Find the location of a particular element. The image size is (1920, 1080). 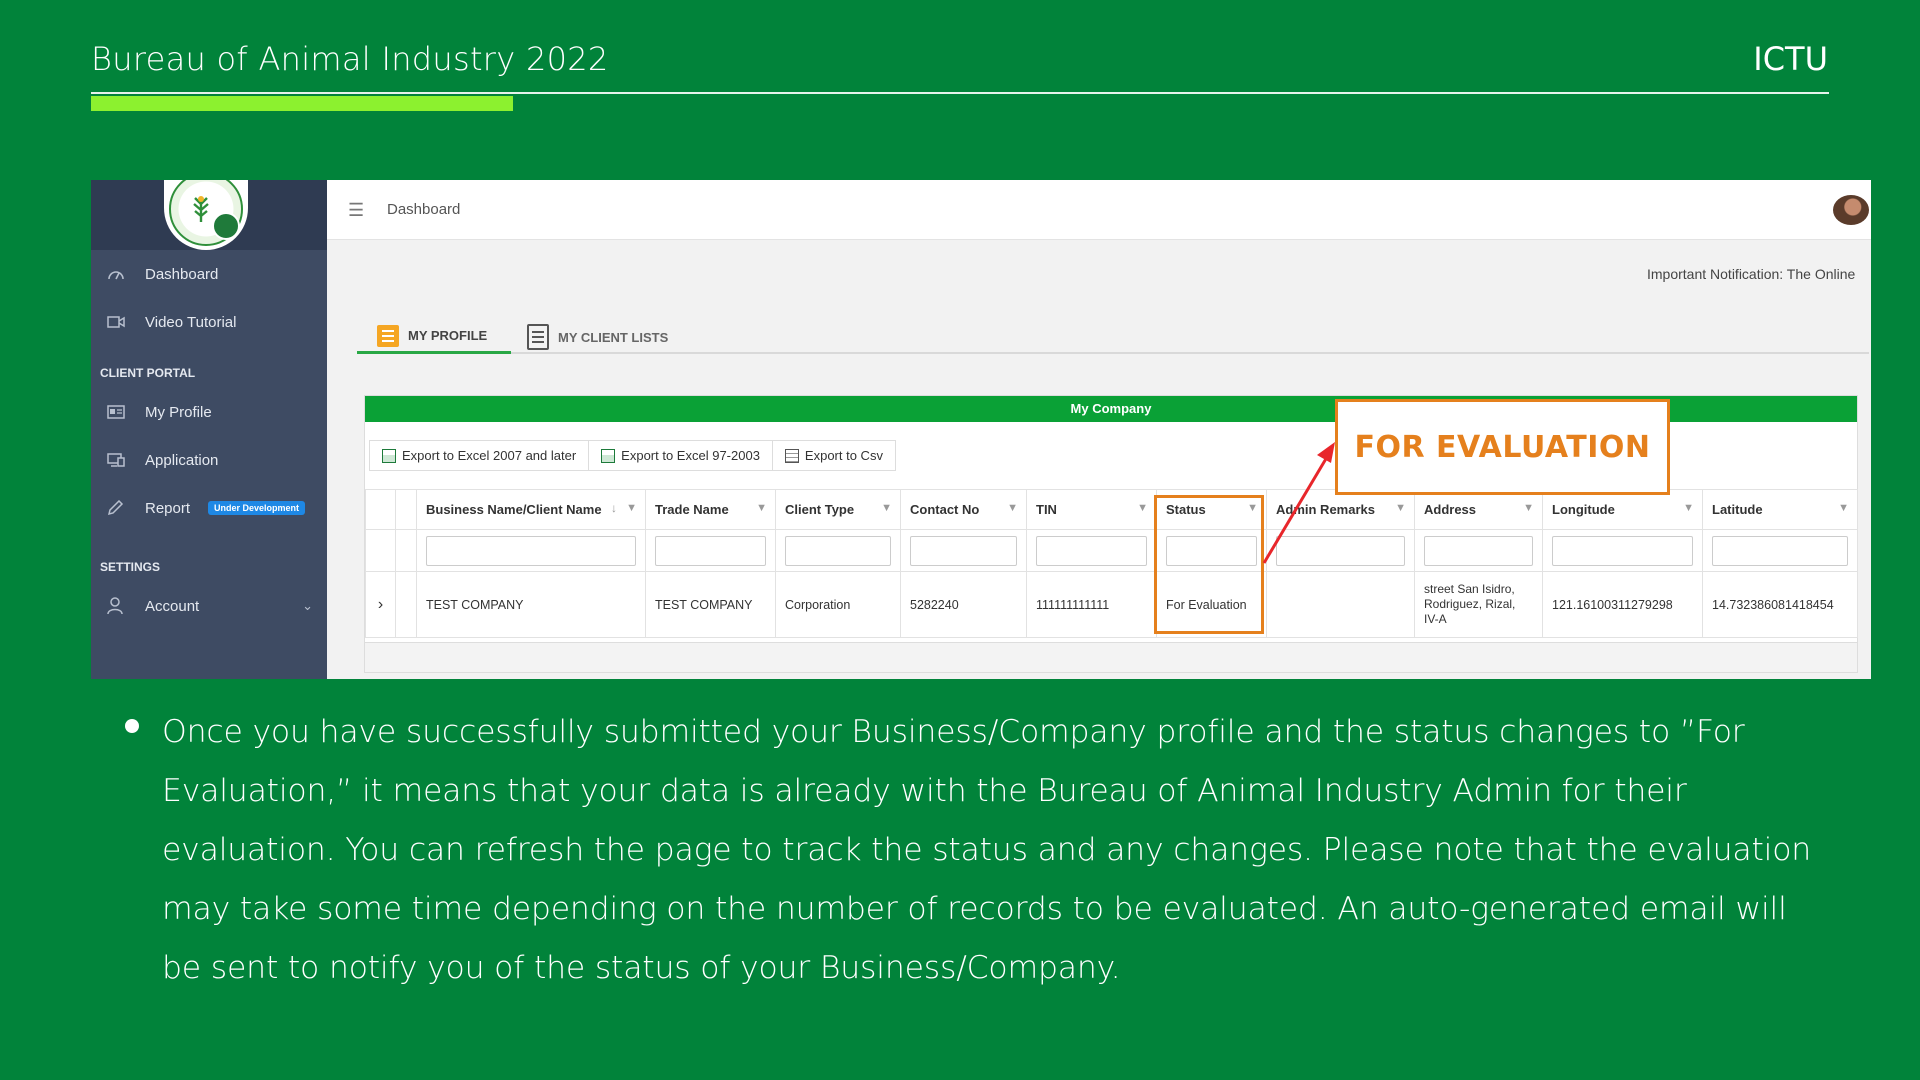

column-header-trade-name: Trade Name ▼ is located at coordinates (710, 509).